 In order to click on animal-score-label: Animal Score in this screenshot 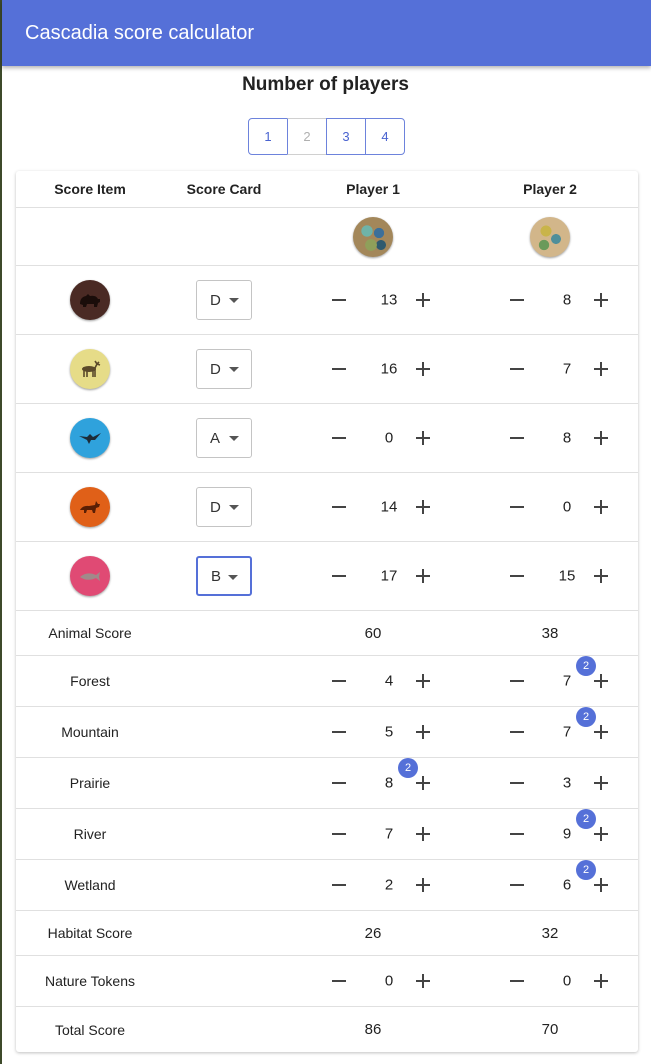, I will do `click(90, 633)`.